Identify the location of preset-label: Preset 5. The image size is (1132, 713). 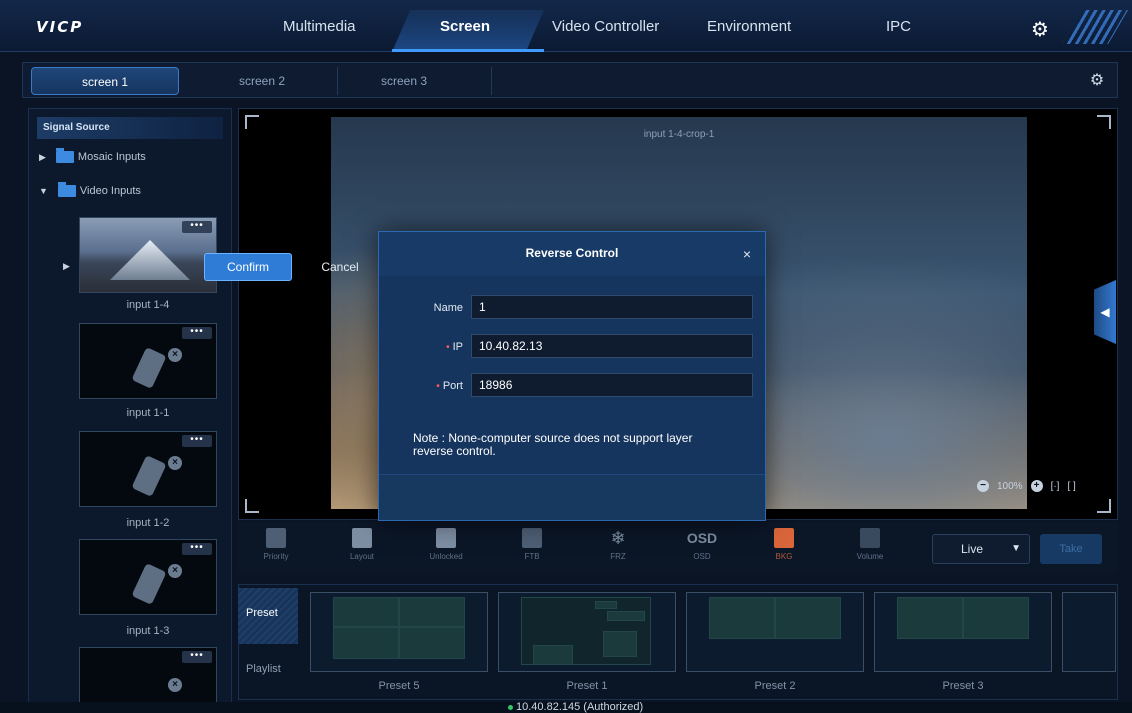
(399, 686).